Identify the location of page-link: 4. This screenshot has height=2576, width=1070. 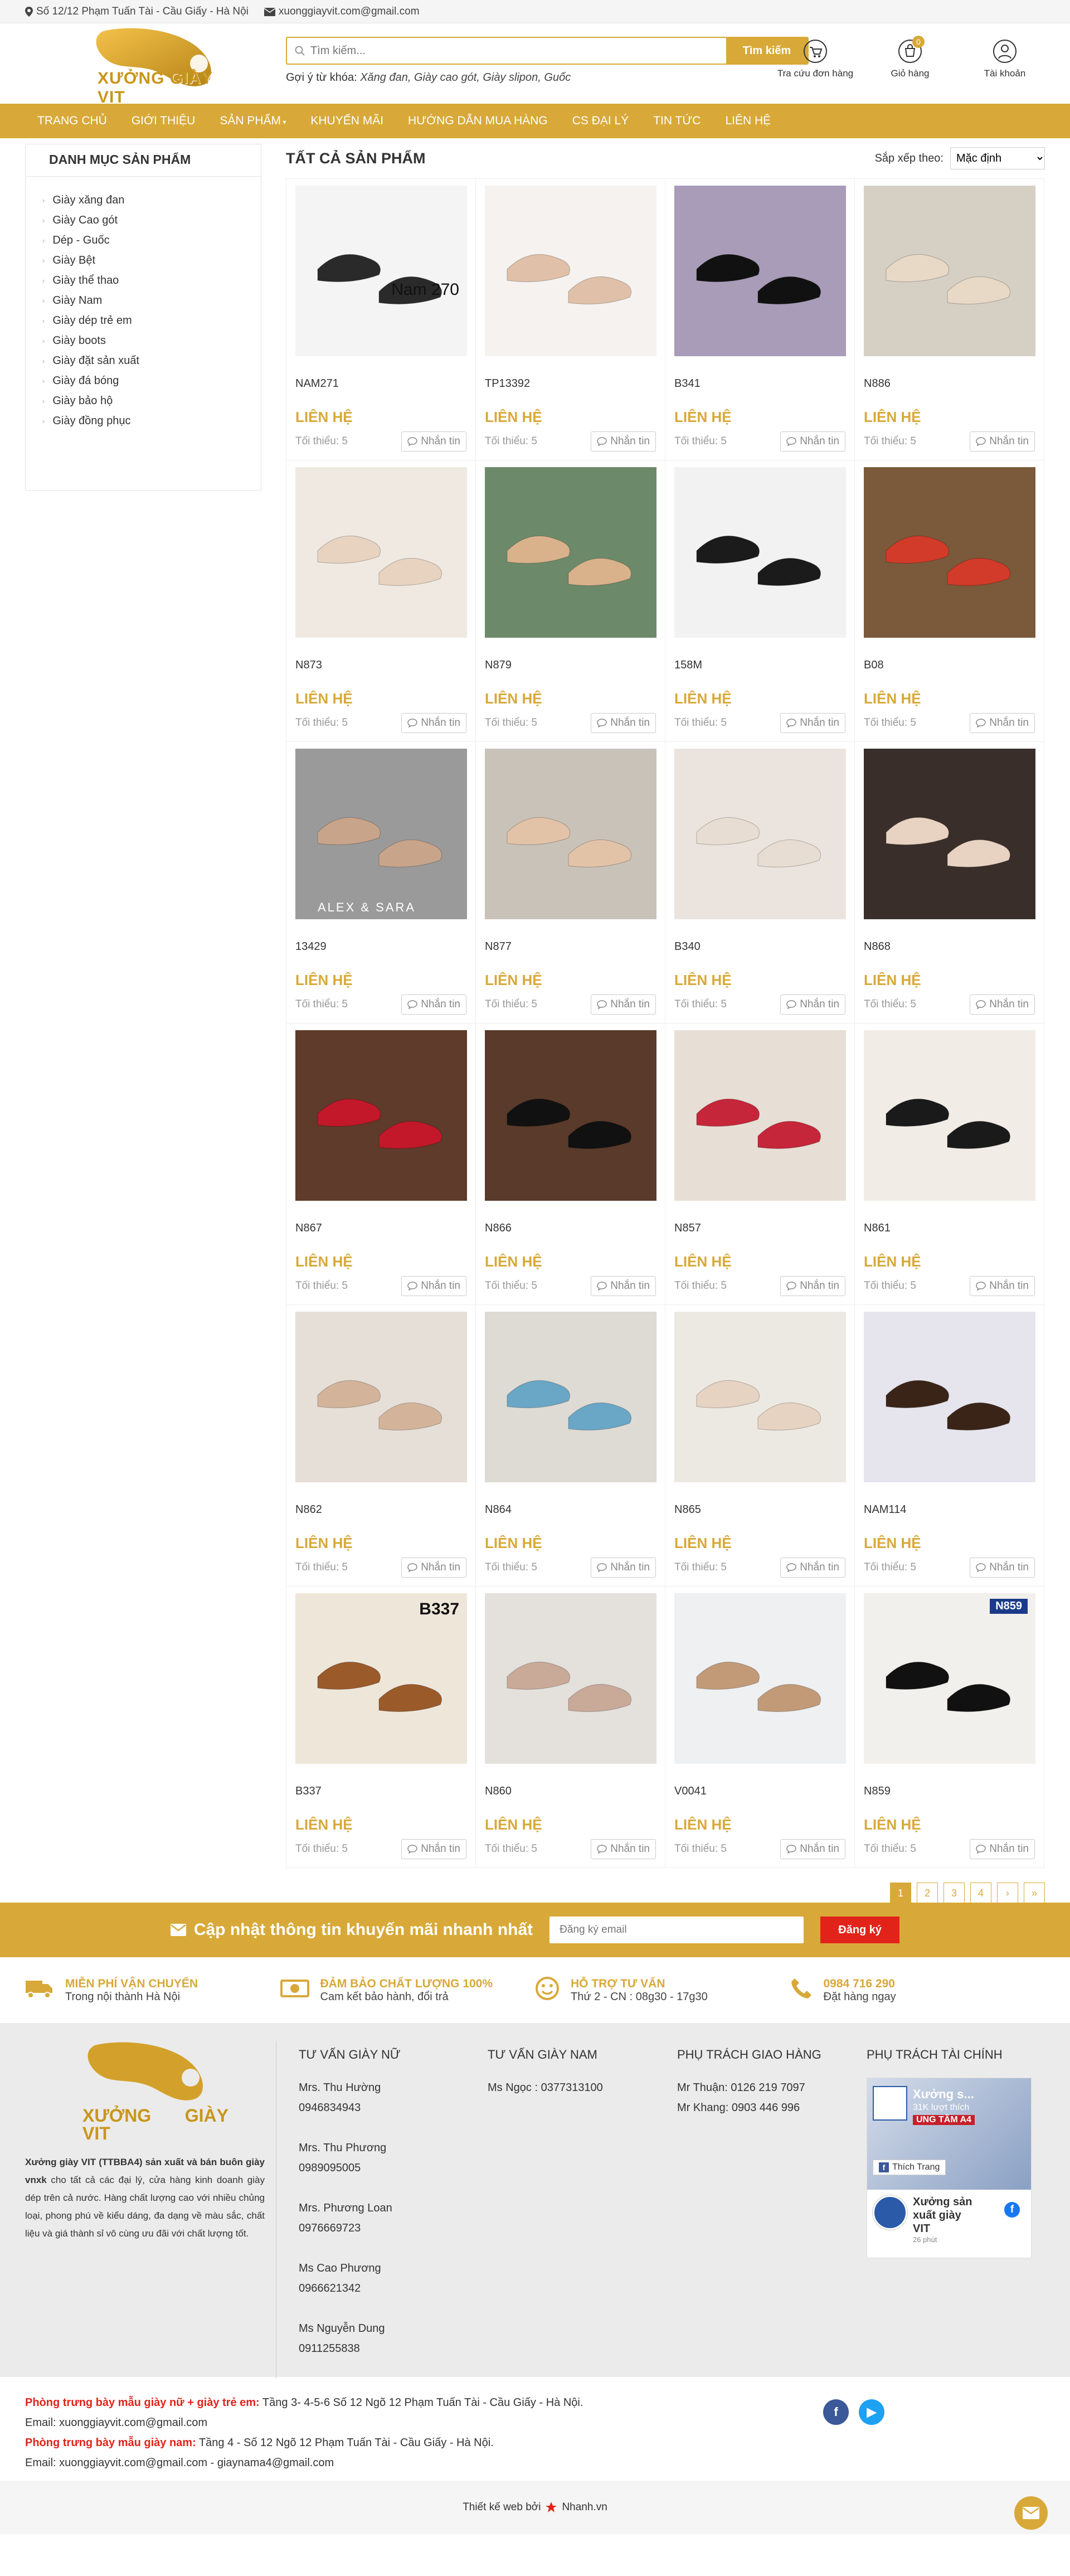
(980, 1894).